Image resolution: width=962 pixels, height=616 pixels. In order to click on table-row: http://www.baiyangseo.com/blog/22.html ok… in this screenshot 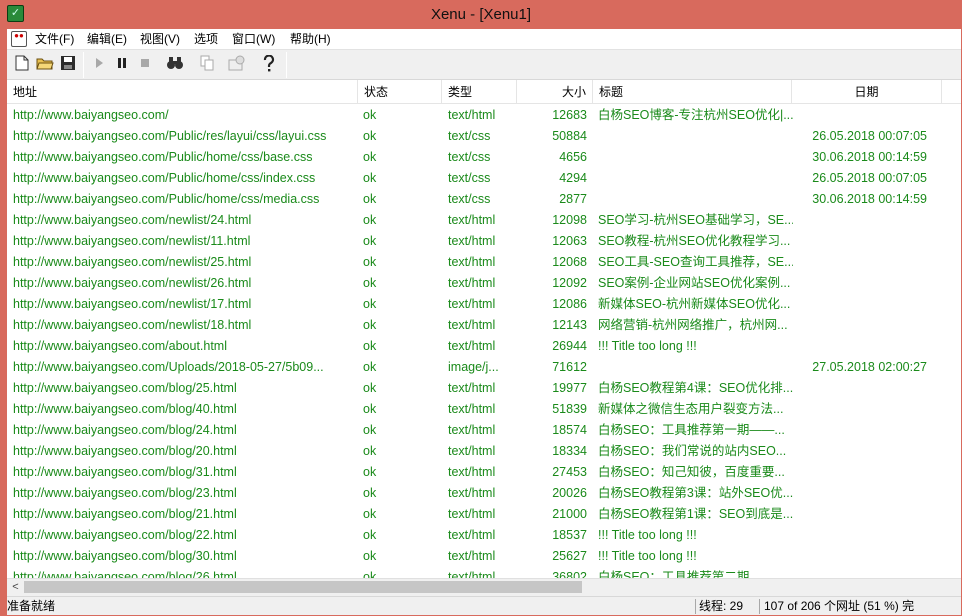, I will do `click(484, 535)`.